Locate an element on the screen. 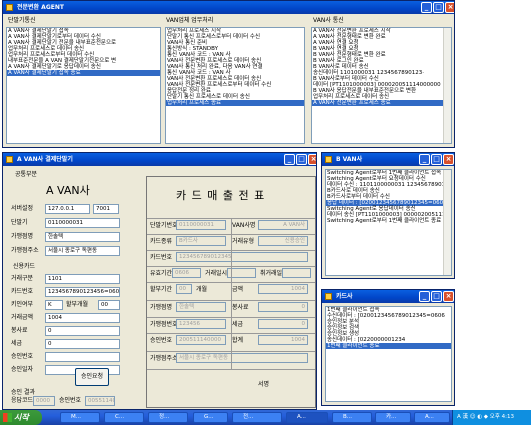  receipt-label: 할부기간 is located at coordinates (161, 289).